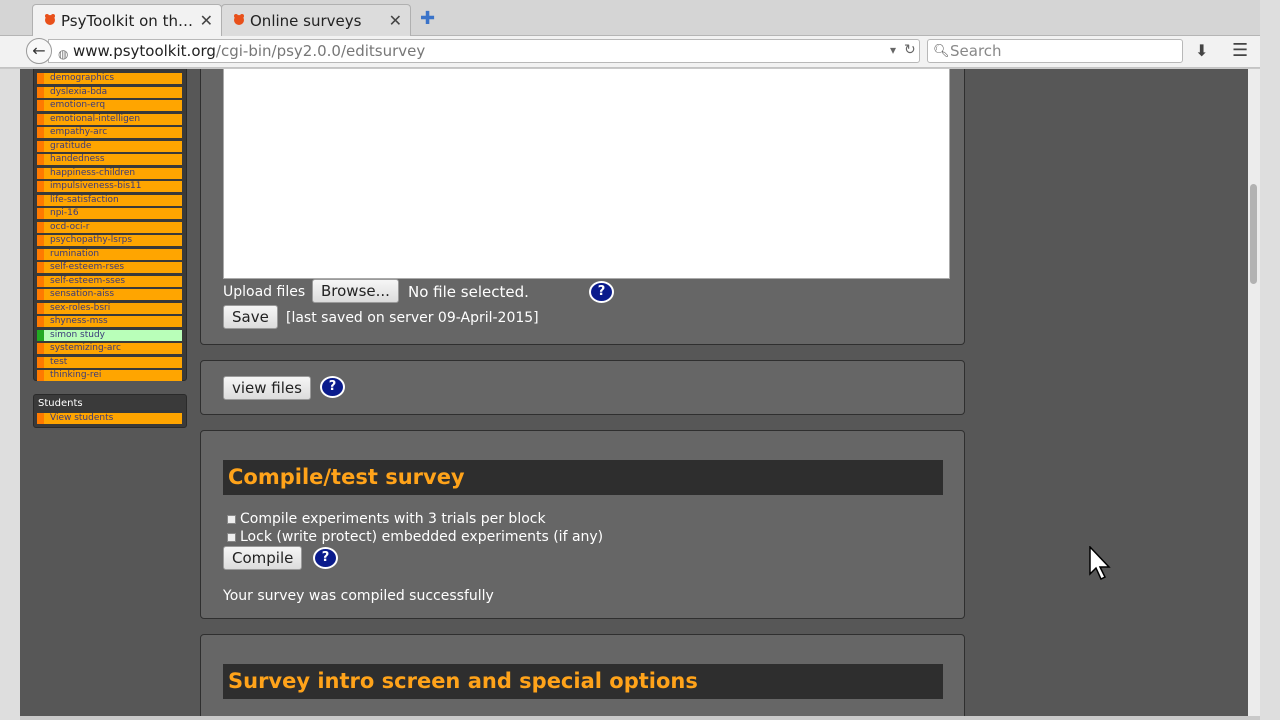 Image resolution: width=1280 pixels, height=720 pixels. I want to click on survey-link: handedness, so click(109, 160).